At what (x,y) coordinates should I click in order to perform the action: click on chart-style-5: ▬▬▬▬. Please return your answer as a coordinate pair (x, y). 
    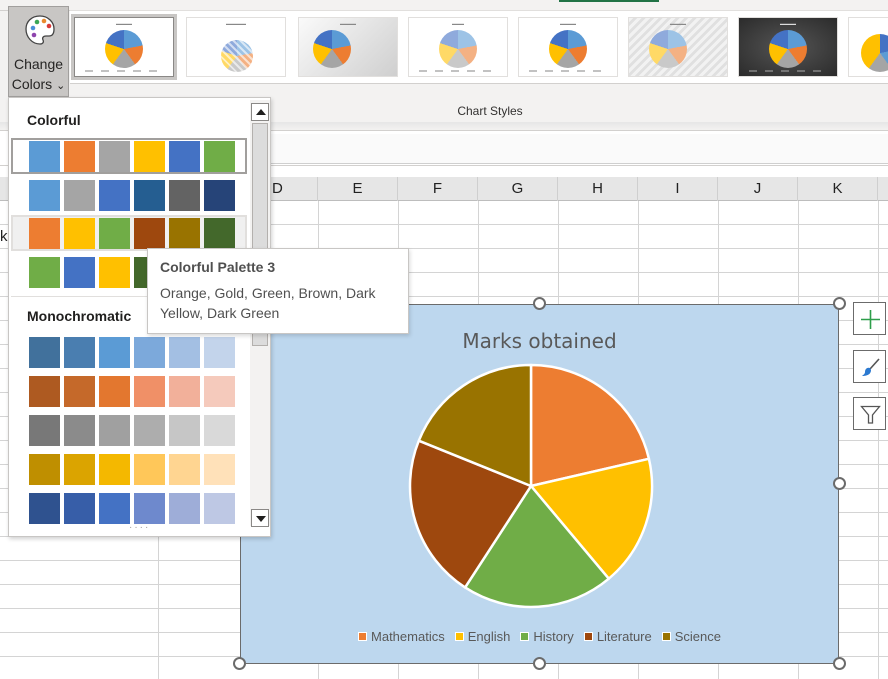
    Looking at the image, I should click on (568, 47).